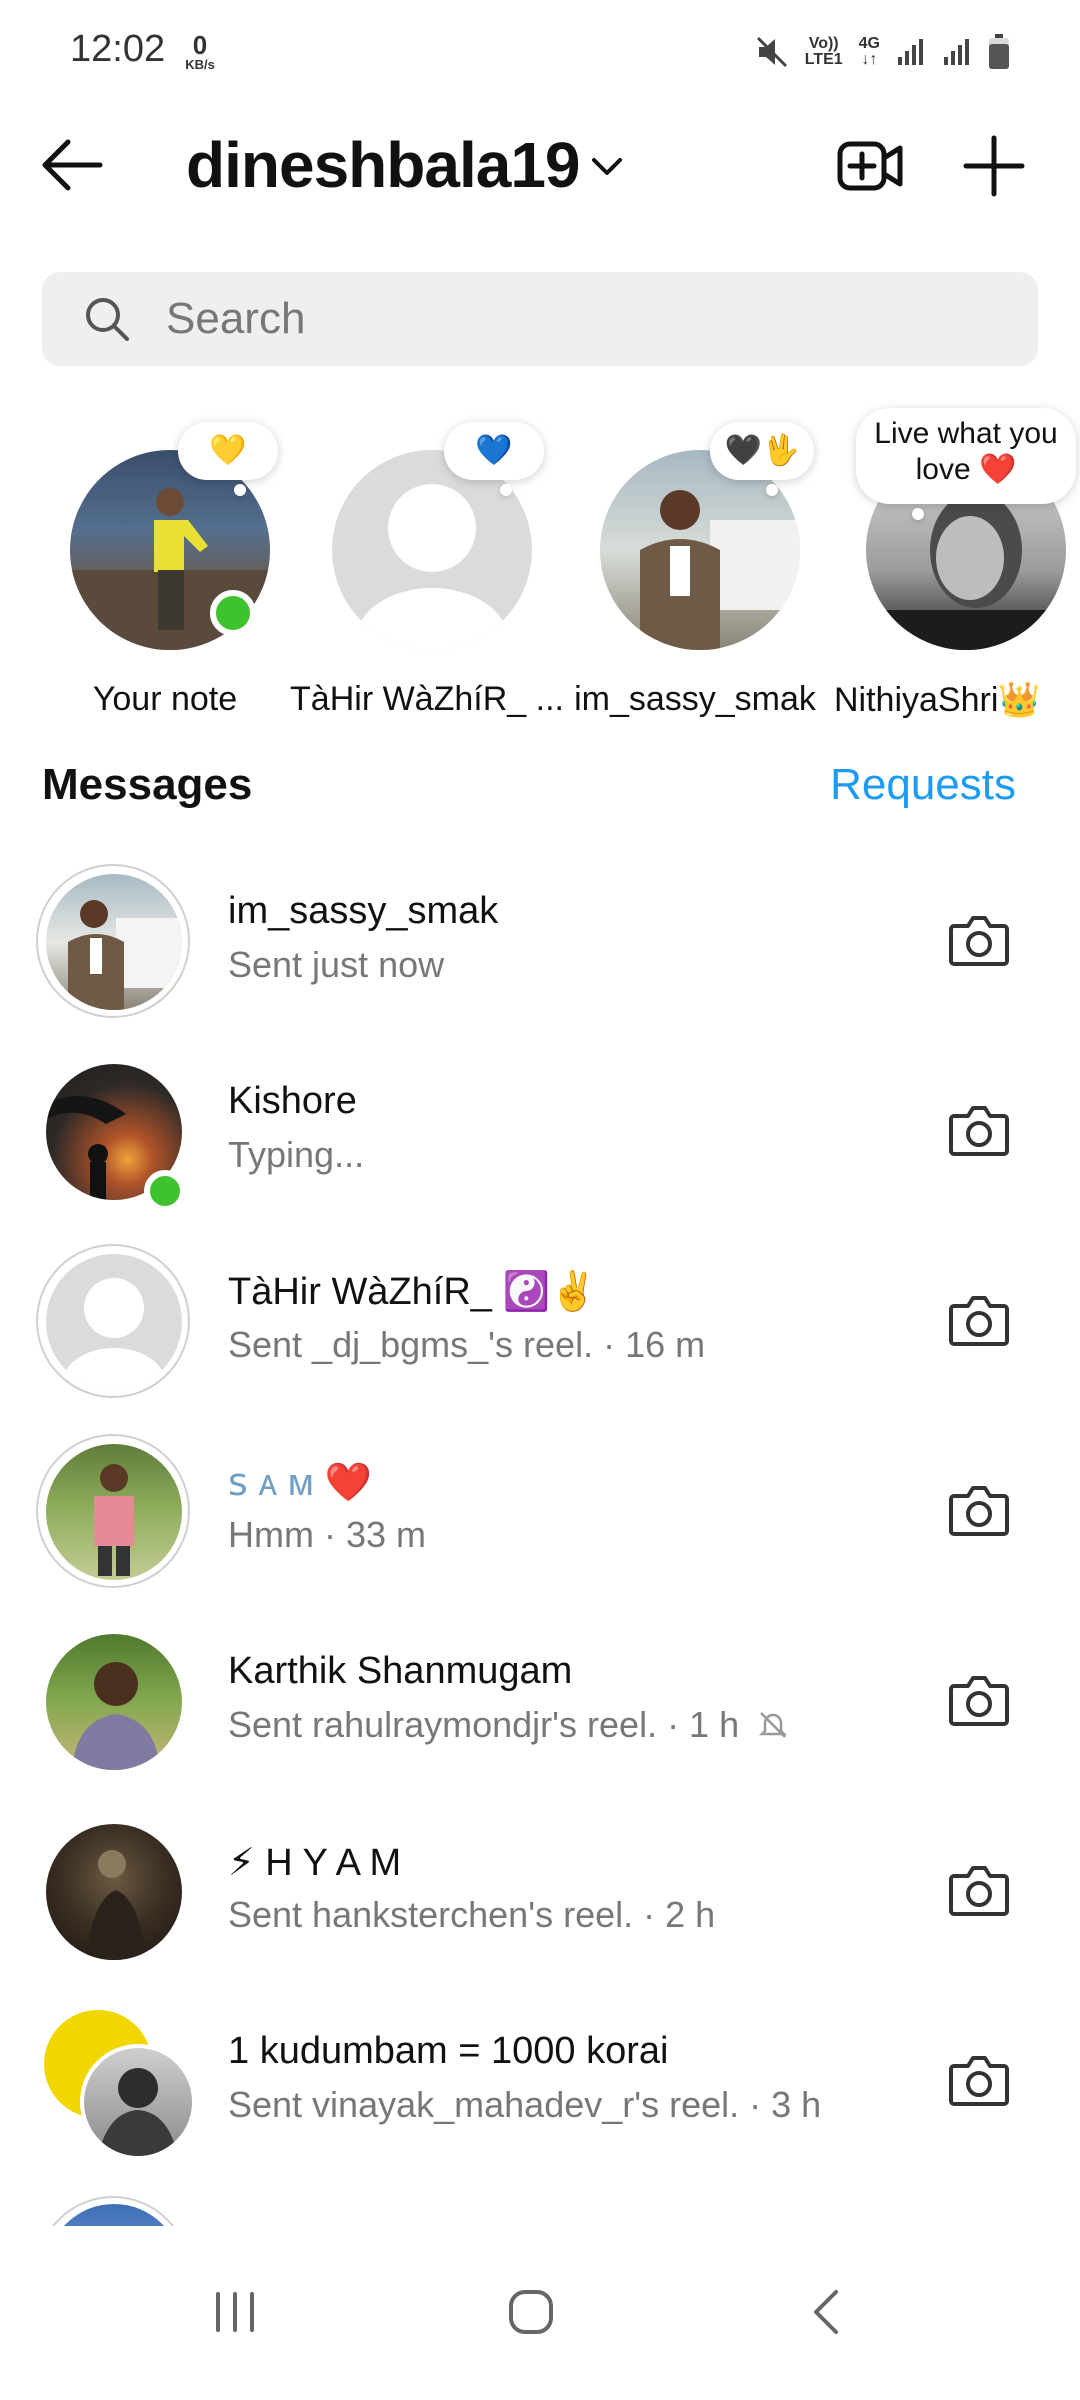 This screenshot has width=1080, height=2400. What do you see at coordinates (400, 1671) in the screenshot?
I see `thread-name: Karthik Shanmugam` at bounding box center [400, 1671].